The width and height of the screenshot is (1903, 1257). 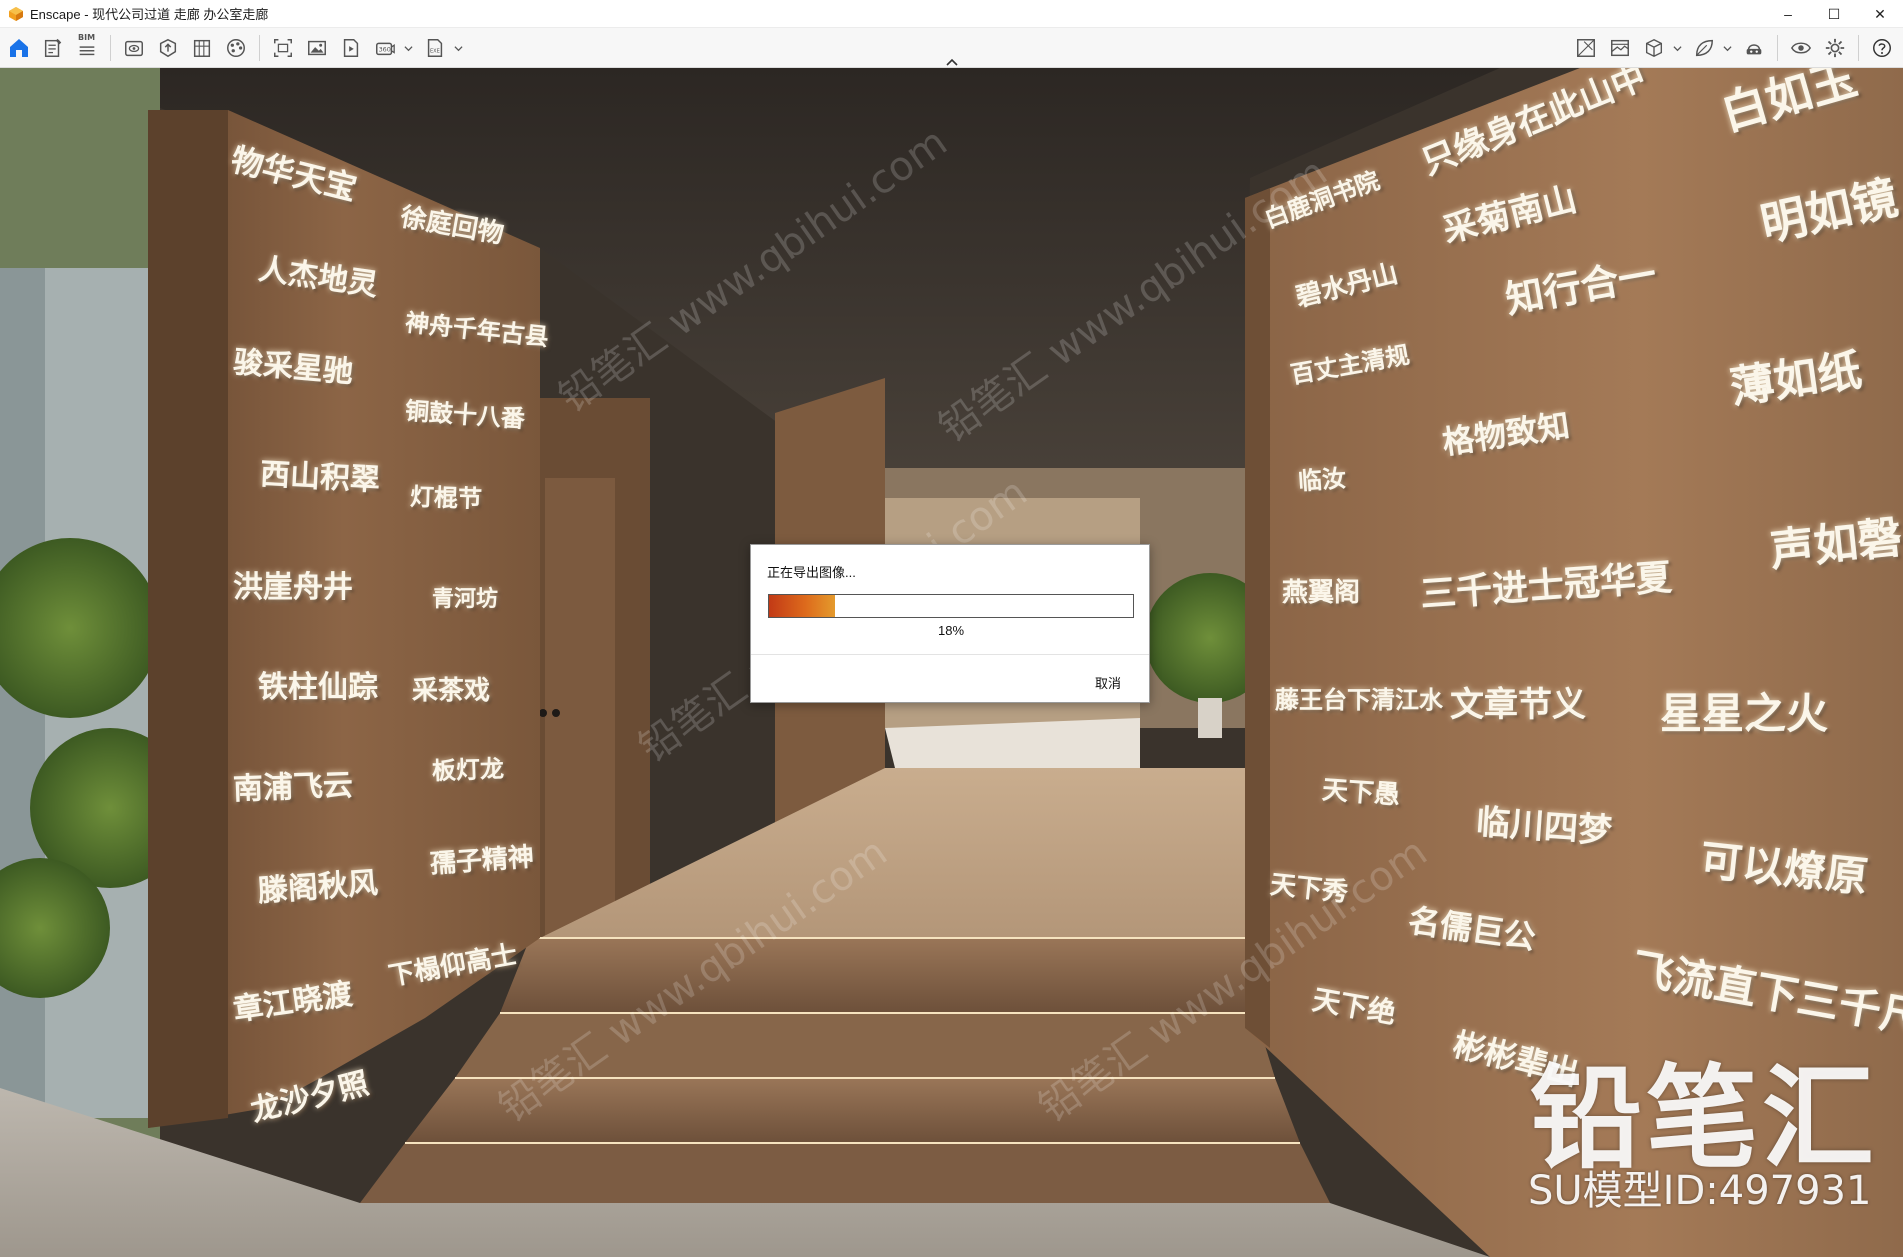 I want to click on leaf-dropdown-caret, so click(x=1727, y=48).